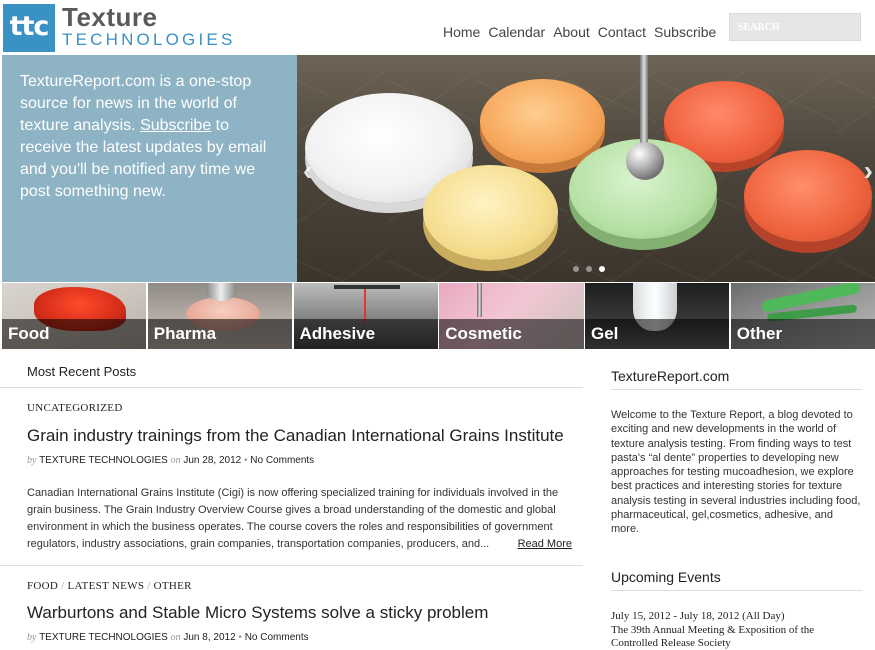  I want to click on logo-wordmark: Texture TECHNOLOGIES, so click(148, 27).